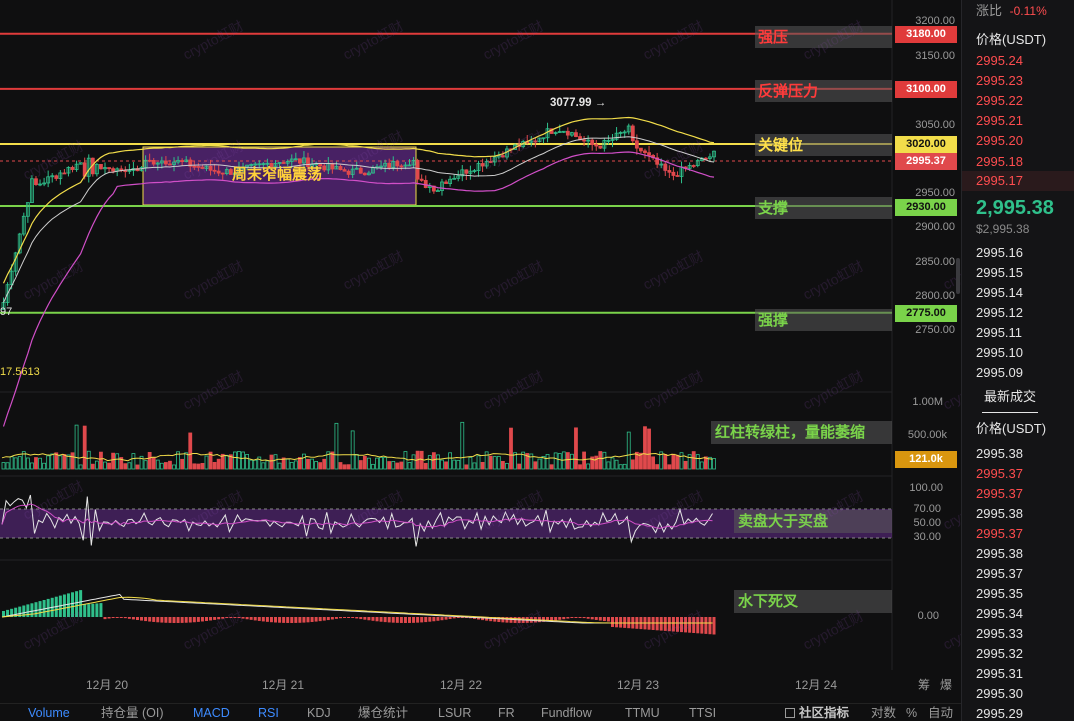  I want to click on community-indicators-label: 社区指标, so click(824, 713).